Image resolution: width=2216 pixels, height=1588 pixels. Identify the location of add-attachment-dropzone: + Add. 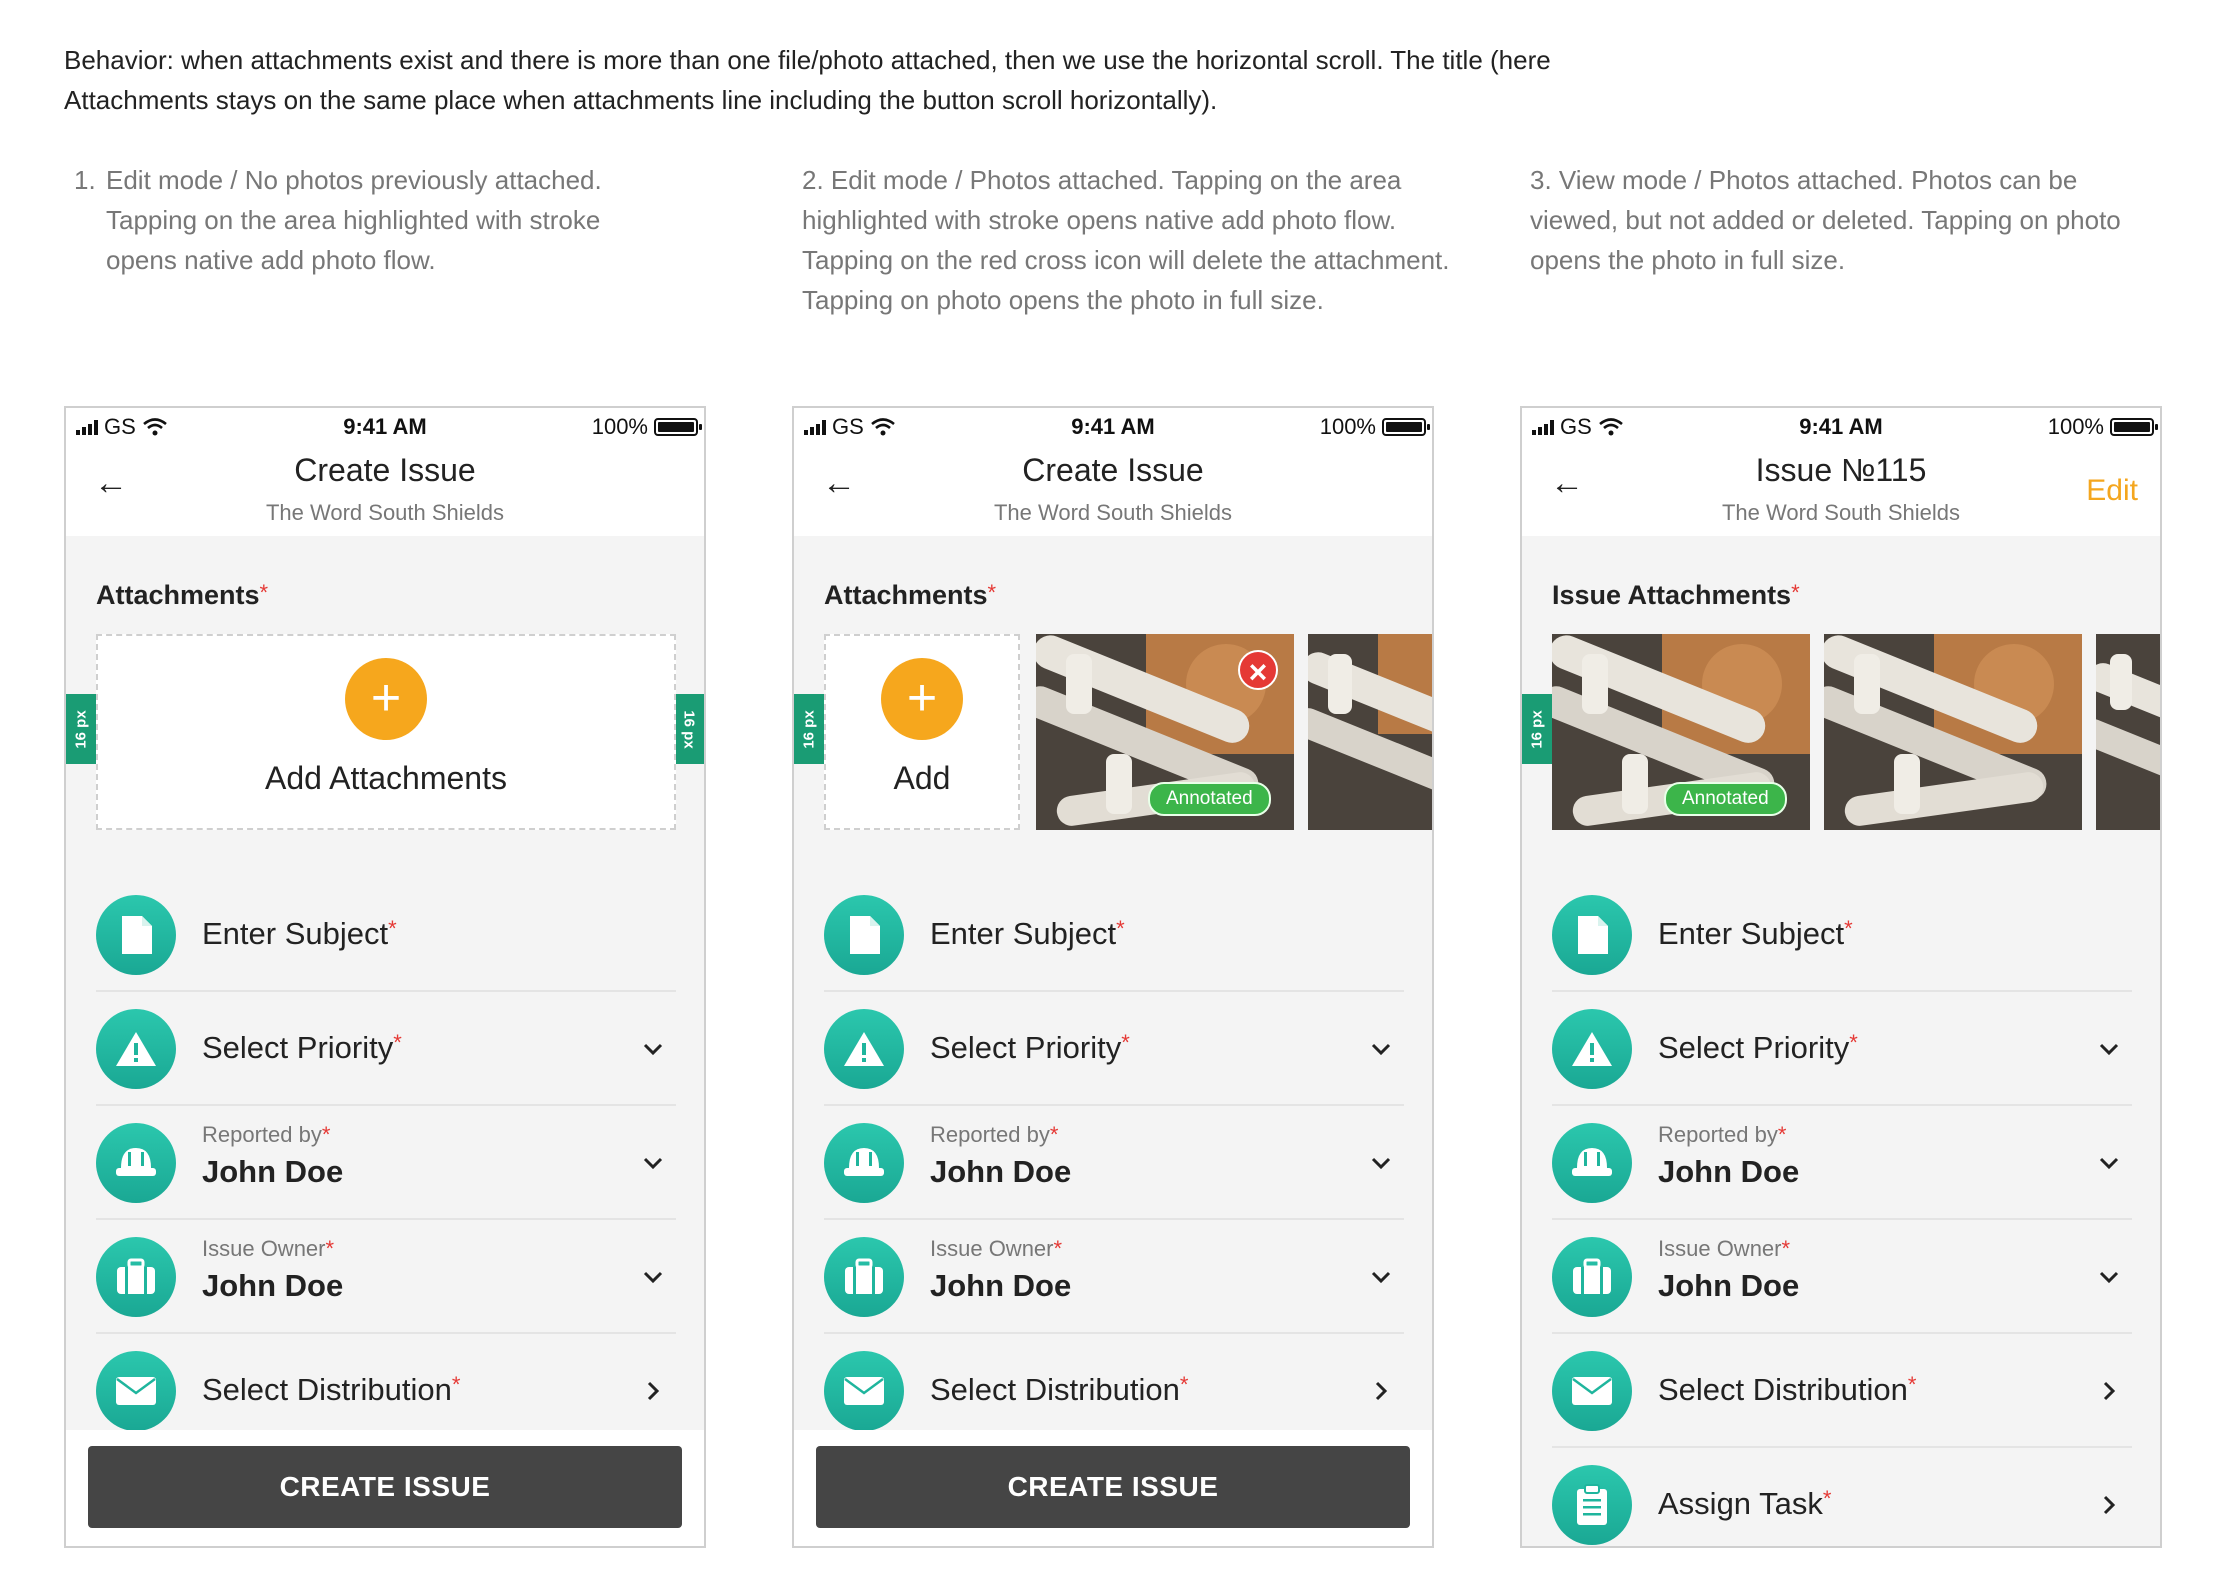
(922, 732).